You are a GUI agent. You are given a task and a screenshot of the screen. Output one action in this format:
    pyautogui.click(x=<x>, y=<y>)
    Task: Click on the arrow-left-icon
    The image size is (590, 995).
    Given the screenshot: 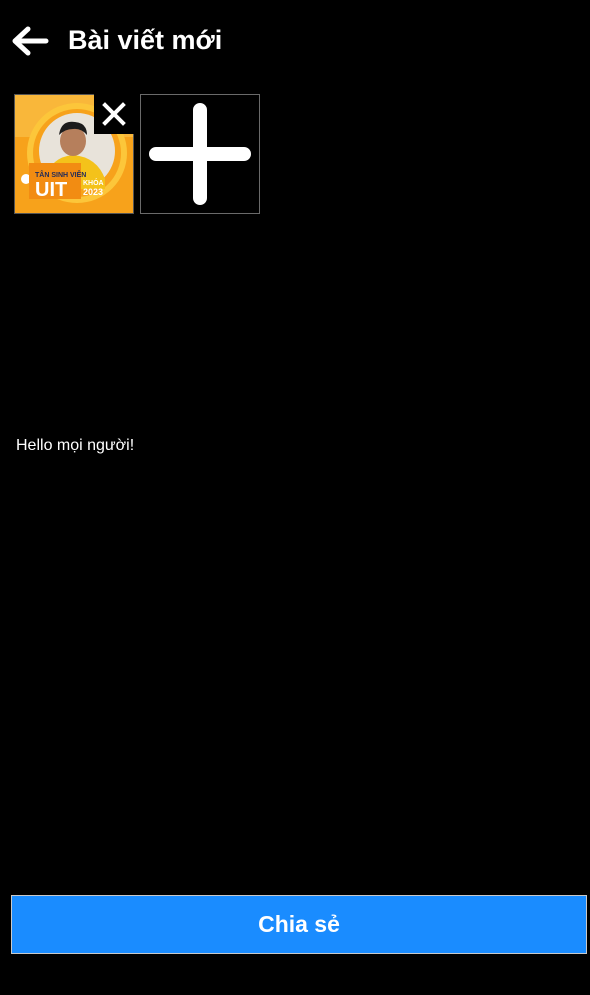 What is the action you would take?
    pyautogui.click(x=30, y=41)
    